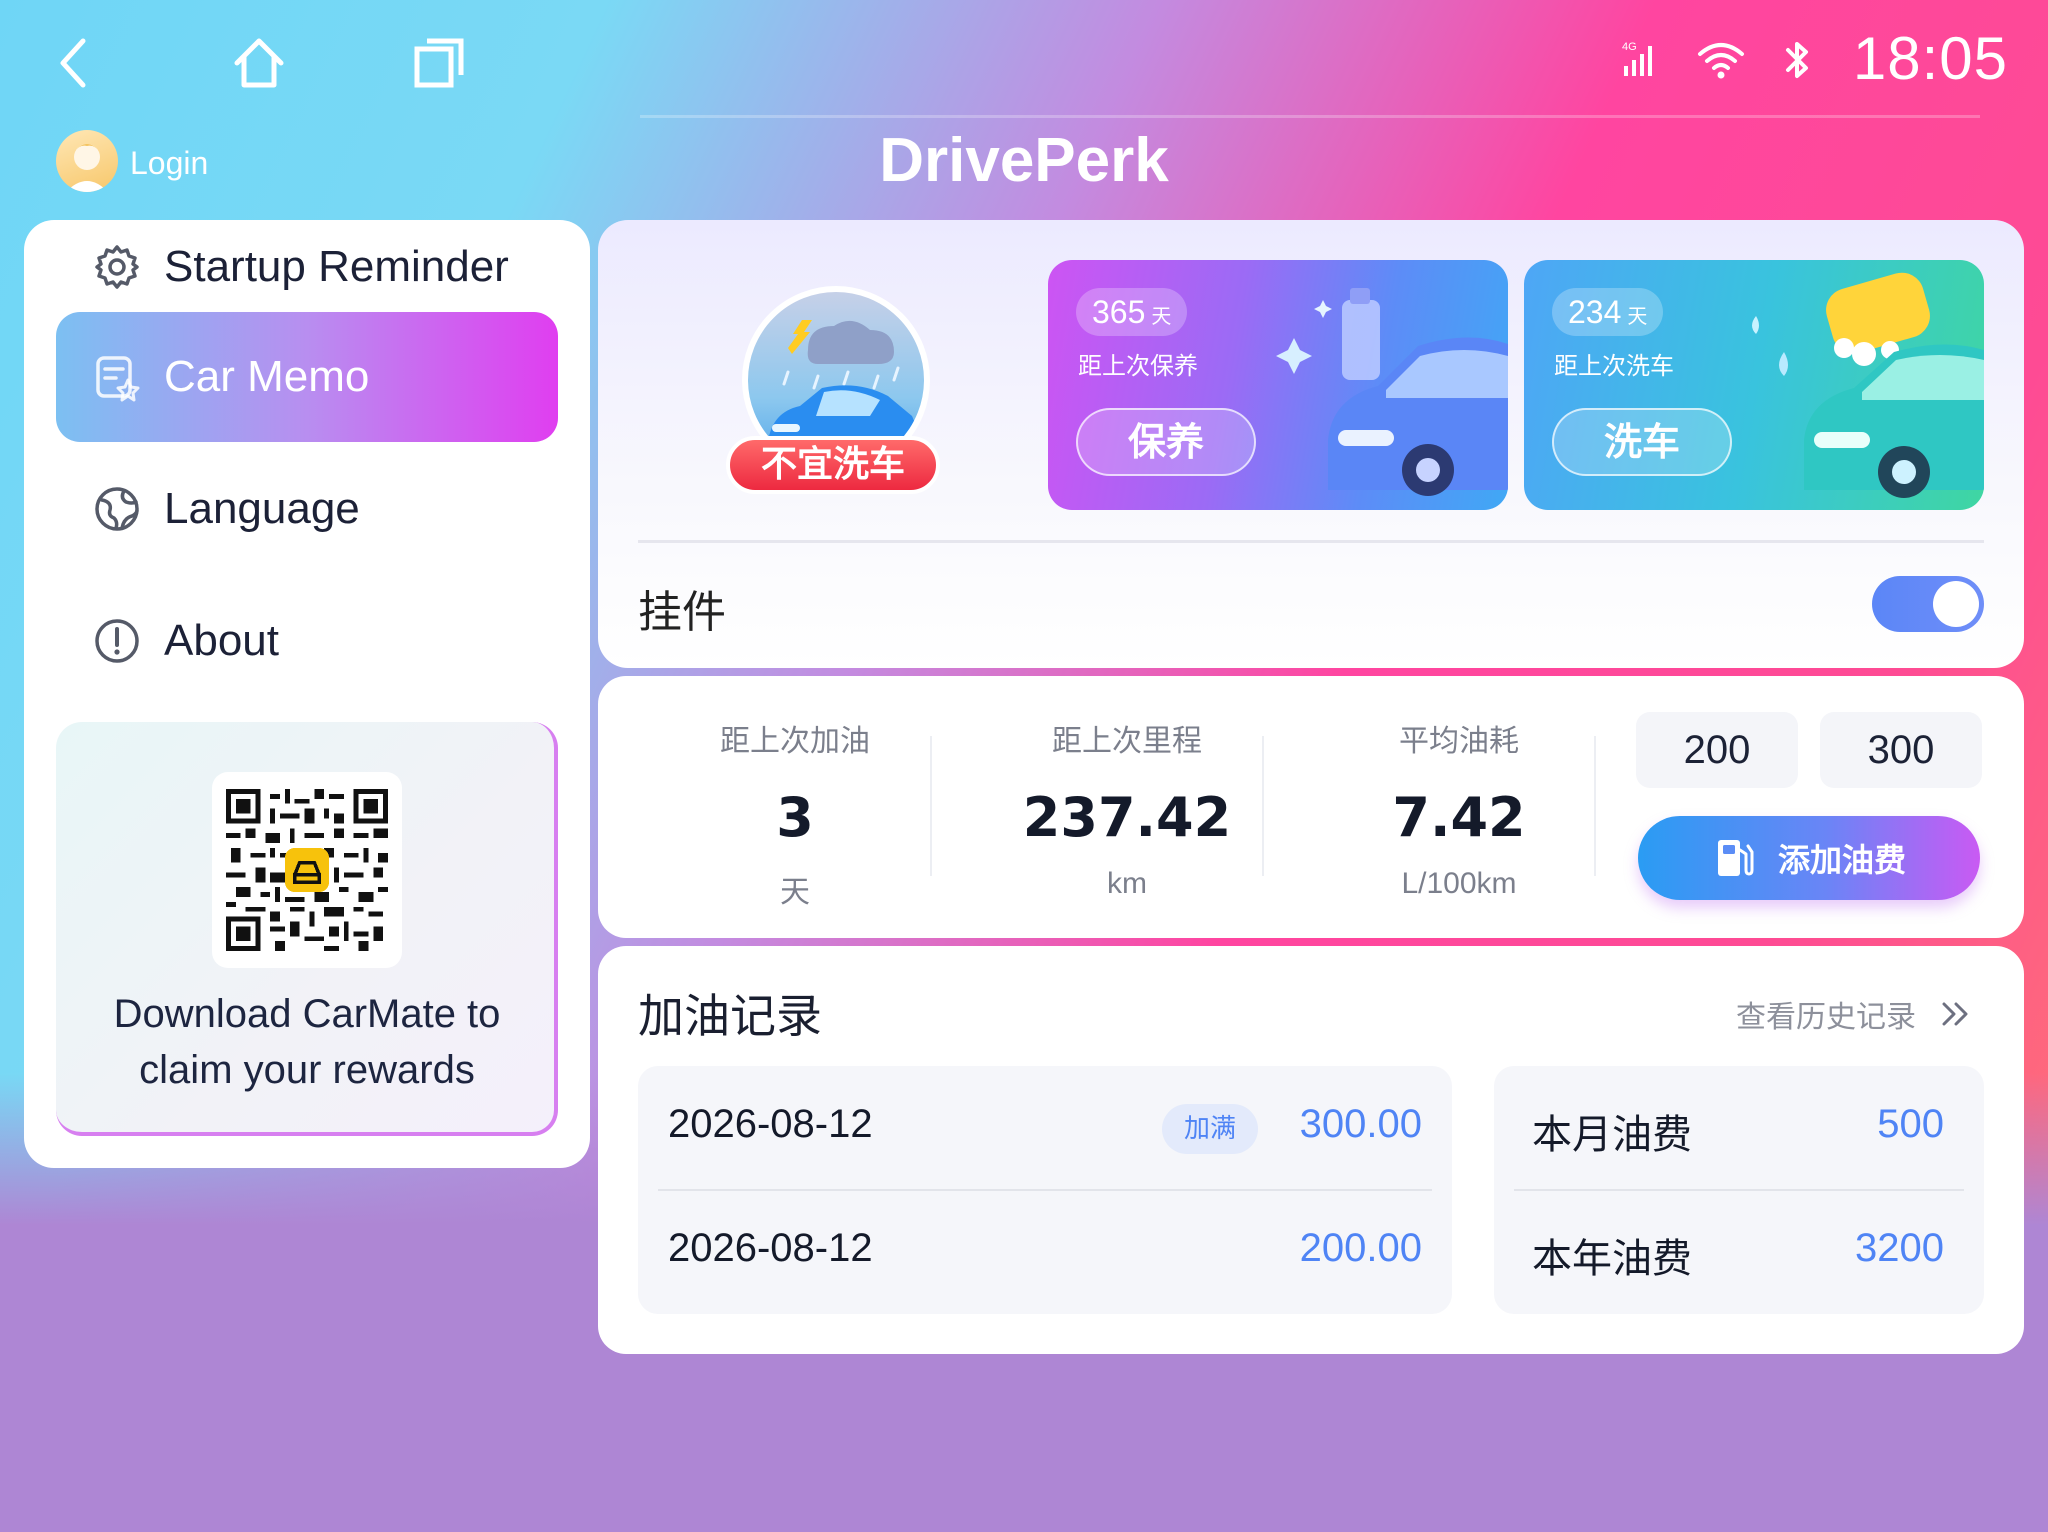 Image resolution: width=2048 pixels, height=1532 pixels. I want to click on records-title: 加油记录, so click(730, 1016).